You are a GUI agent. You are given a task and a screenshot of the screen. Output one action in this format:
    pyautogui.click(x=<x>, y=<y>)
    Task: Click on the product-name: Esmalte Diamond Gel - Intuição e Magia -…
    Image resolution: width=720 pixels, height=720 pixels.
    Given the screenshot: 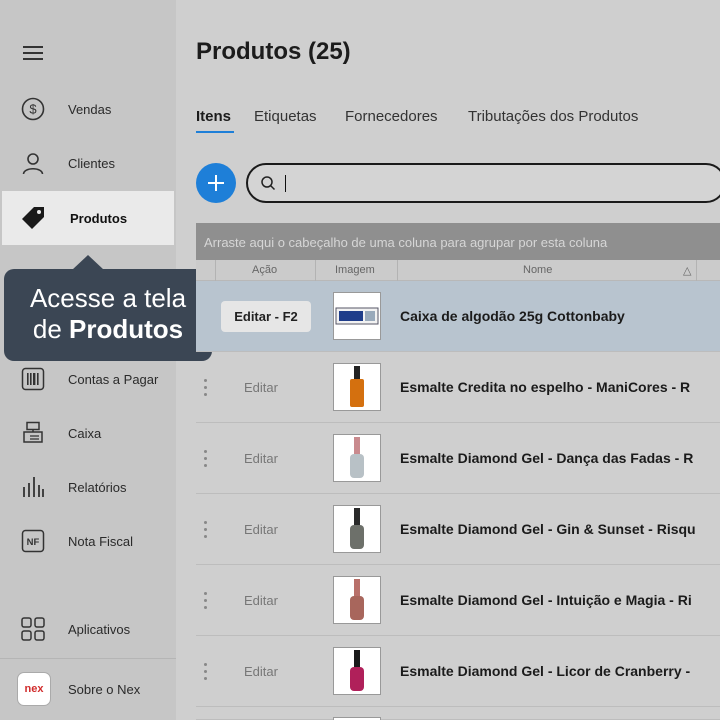 What is the action you would take?
    pyautogui.click(x=546, y=600)
    